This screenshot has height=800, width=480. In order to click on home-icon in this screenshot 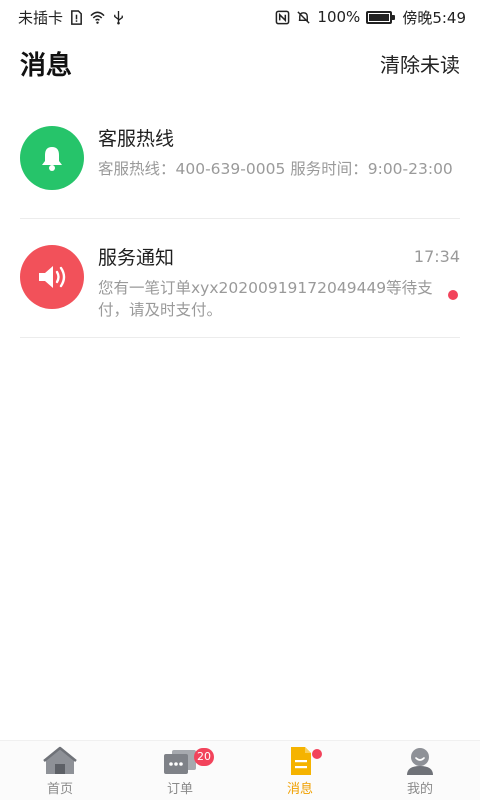, I will do `click(60, 760)`.